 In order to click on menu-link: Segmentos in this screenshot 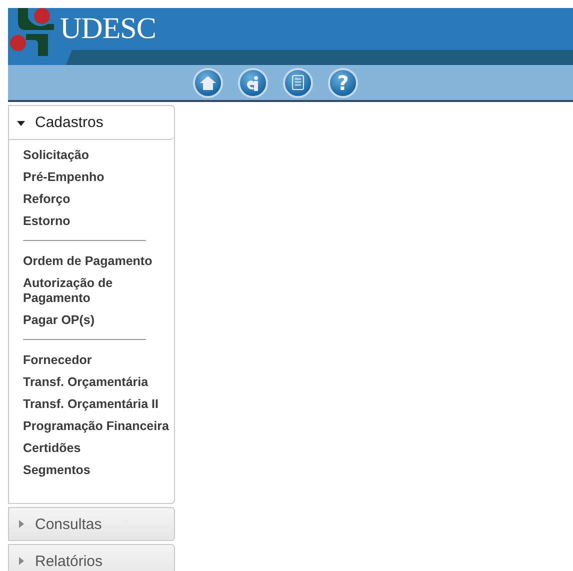, I will do `click(98, 470)`.